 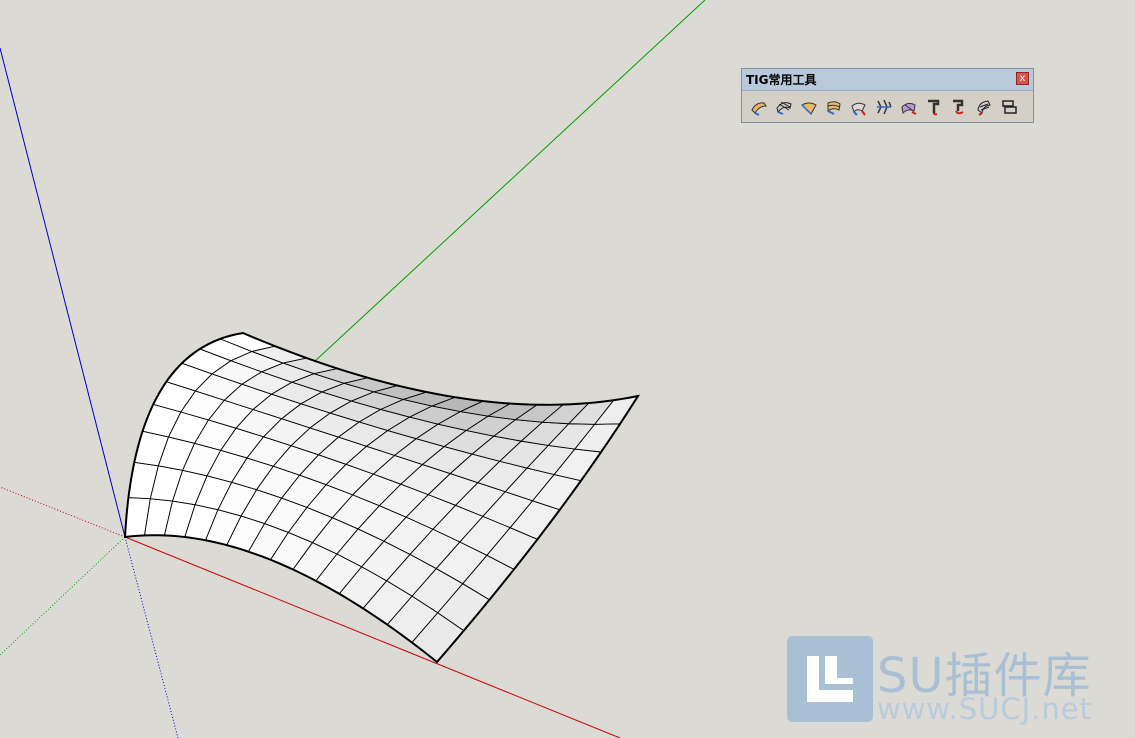 What do you see at coordinates (63, 596) in the screenshot?
I see `green-axis-hidden` at bounding box center [63, 596].